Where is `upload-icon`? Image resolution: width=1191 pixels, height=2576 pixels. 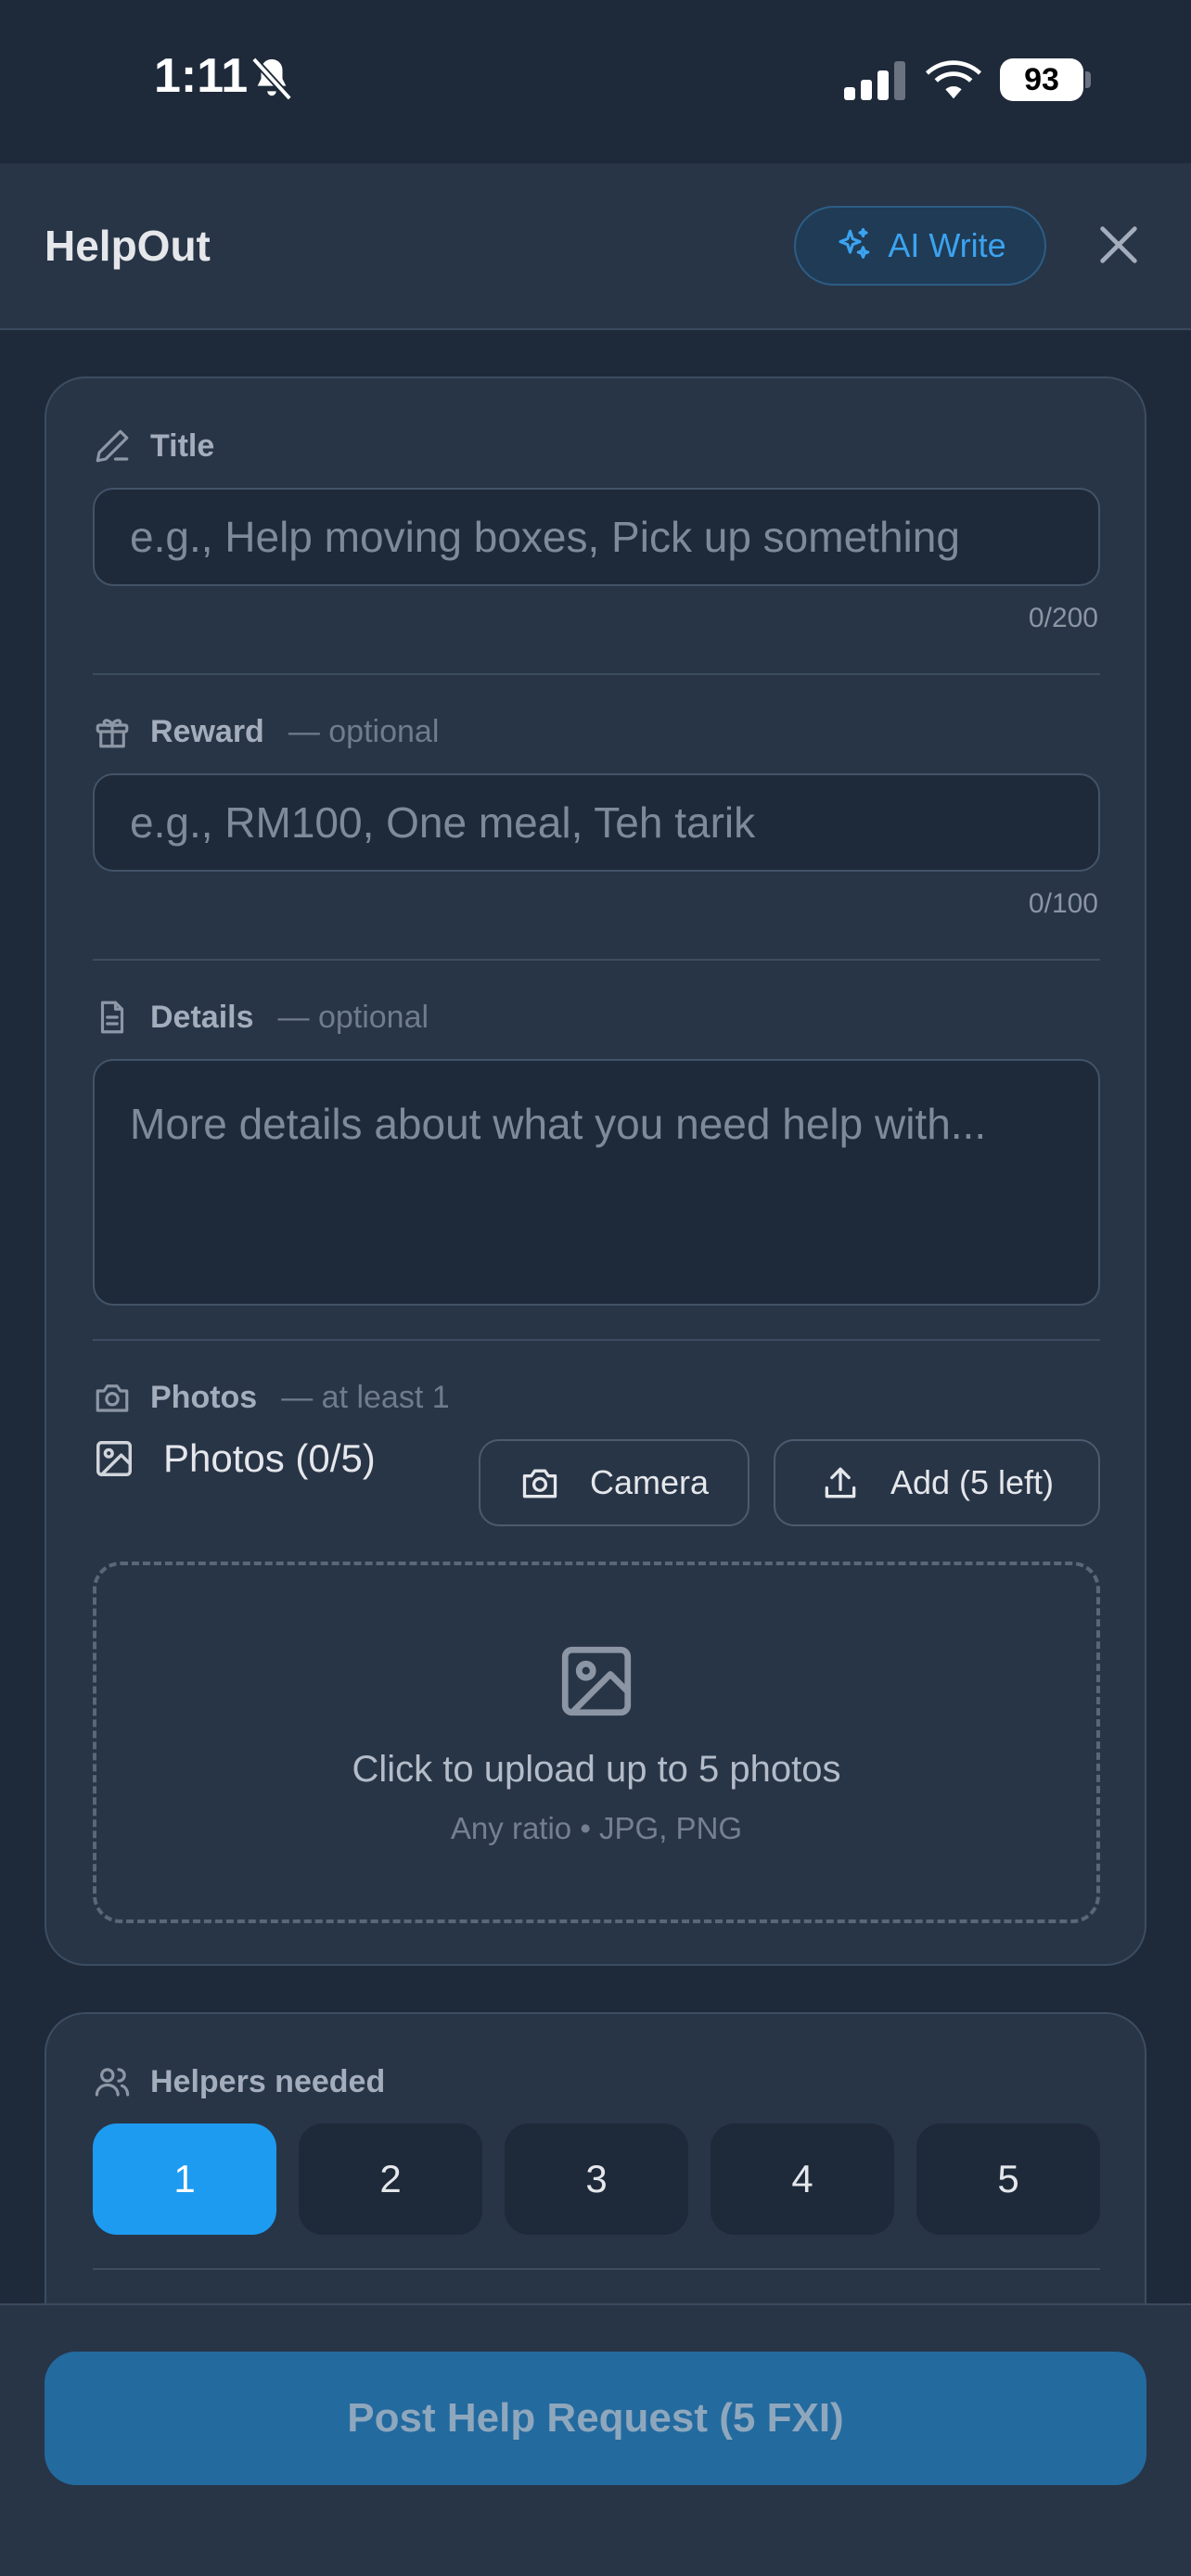
upload-icon is located at coordinates (840, 1483).